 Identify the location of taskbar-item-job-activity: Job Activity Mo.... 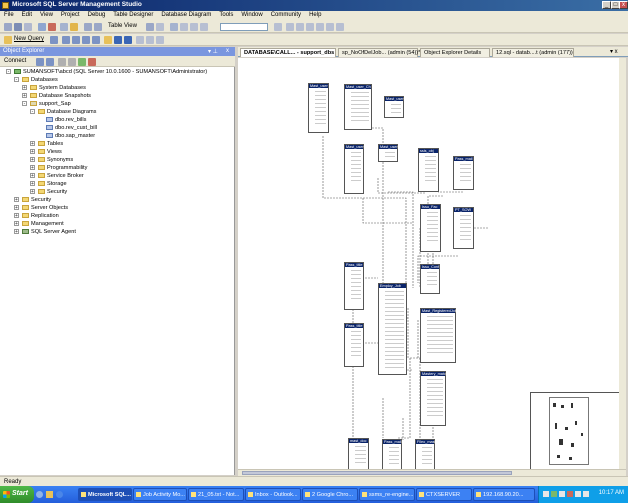
(160, 494).